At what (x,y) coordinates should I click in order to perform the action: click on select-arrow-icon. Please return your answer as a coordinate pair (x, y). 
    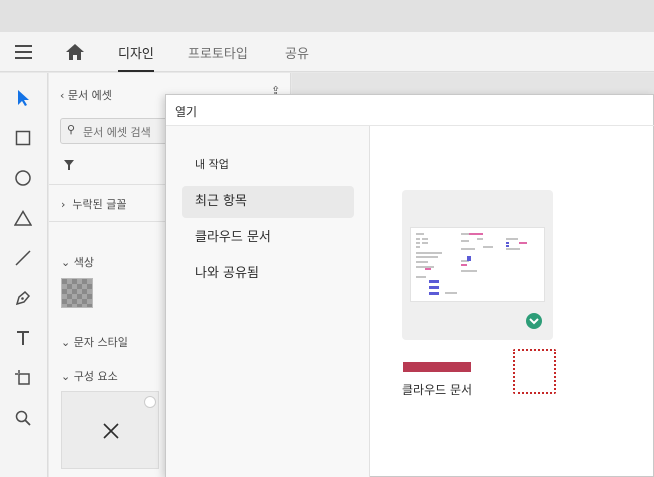
    Looking at the image, I should click on (23, 98).